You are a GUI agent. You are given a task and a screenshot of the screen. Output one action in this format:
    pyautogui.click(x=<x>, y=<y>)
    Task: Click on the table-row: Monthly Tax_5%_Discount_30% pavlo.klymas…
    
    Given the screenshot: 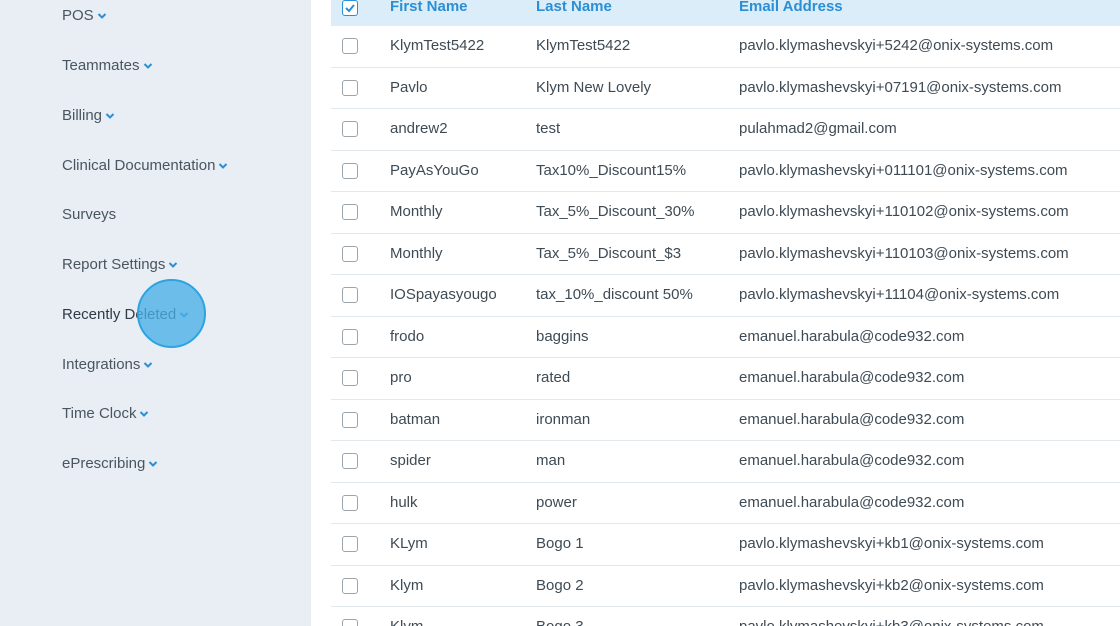 What is the action you would take?
    pyautogui.click(x=725, y=213)
    